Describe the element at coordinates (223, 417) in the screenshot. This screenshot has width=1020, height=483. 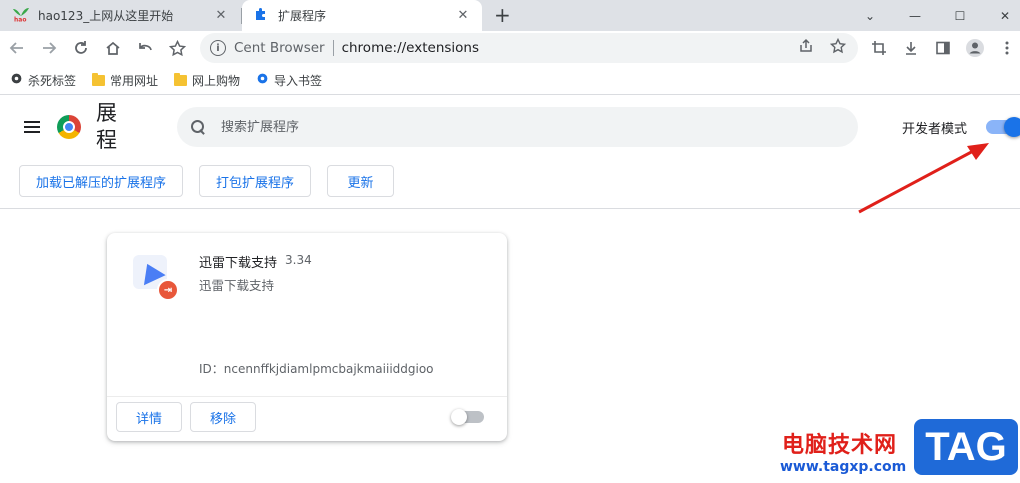
I see `remove-button: 移除` at that location.